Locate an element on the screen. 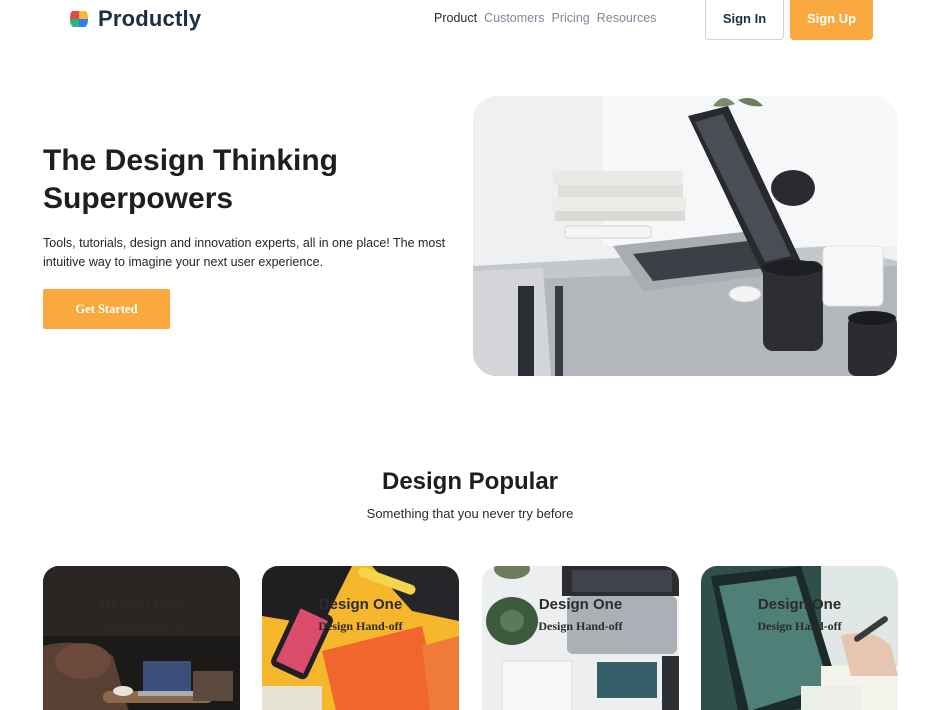  brand-name: Productly is located at coordinates (150, 18).